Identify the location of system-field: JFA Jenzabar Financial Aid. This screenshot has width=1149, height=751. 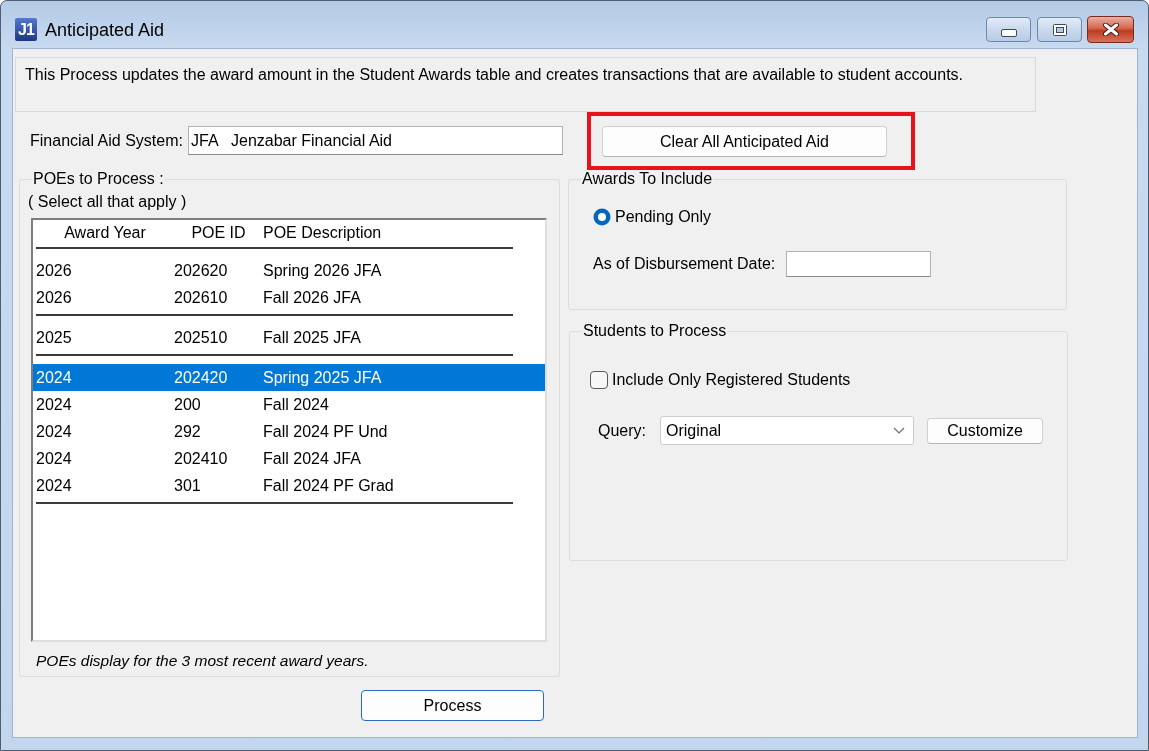
(375, 140).